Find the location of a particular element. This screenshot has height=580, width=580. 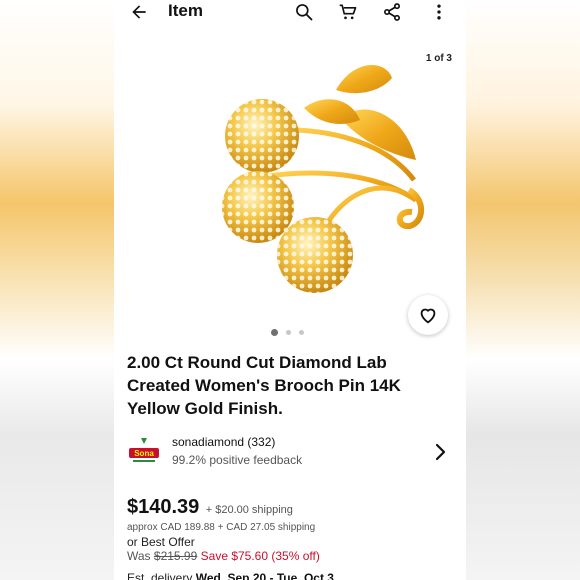

price-row: $140.39 + $20.00 shipping is located at coordinates (210, 507).